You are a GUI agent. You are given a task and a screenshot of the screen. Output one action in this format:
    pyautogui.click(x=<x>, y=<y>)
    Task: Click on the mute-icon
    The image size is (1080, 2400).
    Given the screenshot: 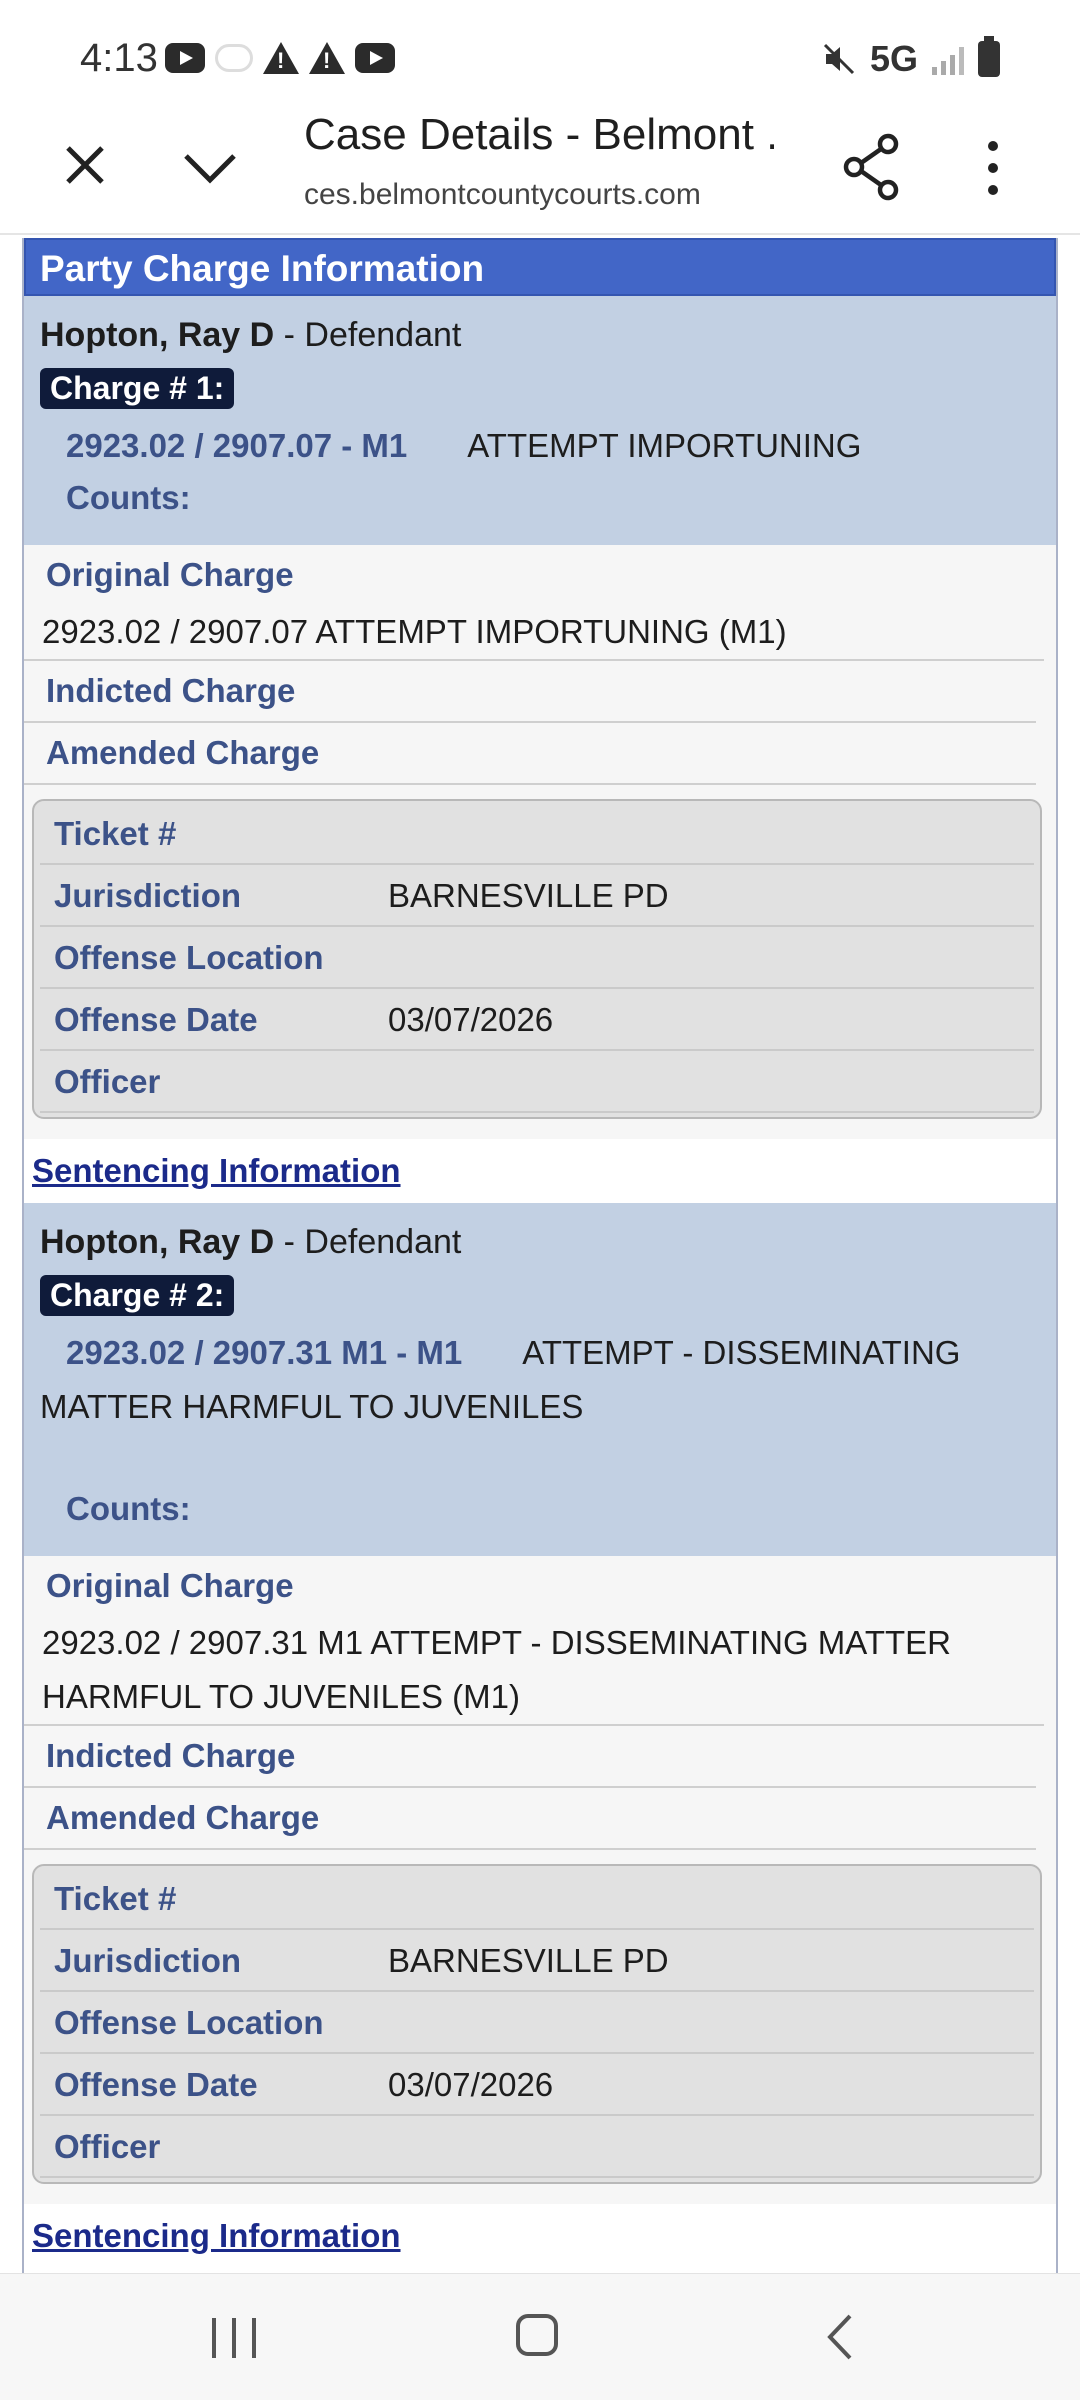 What is the action you would take?
    pyautogui.click(x=839, y=59)
    